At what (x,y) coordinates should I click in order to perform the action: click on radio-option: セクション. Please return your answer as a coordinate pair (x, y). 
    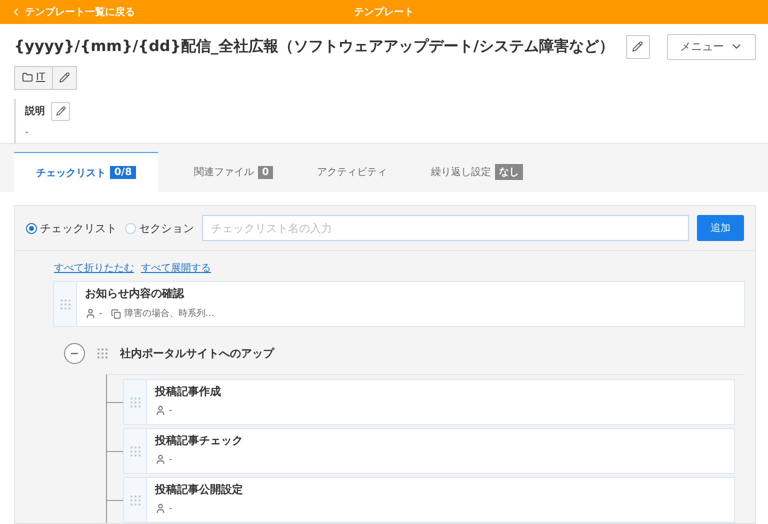
    Looking at the image, I should click on (159, 228).